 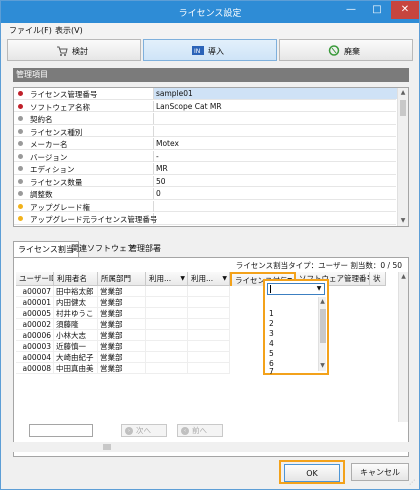 What do you see at coordinates (144, 430) in the screenshot?
I see `next-page-button: › 次へ` at bounding box center [144, 430].